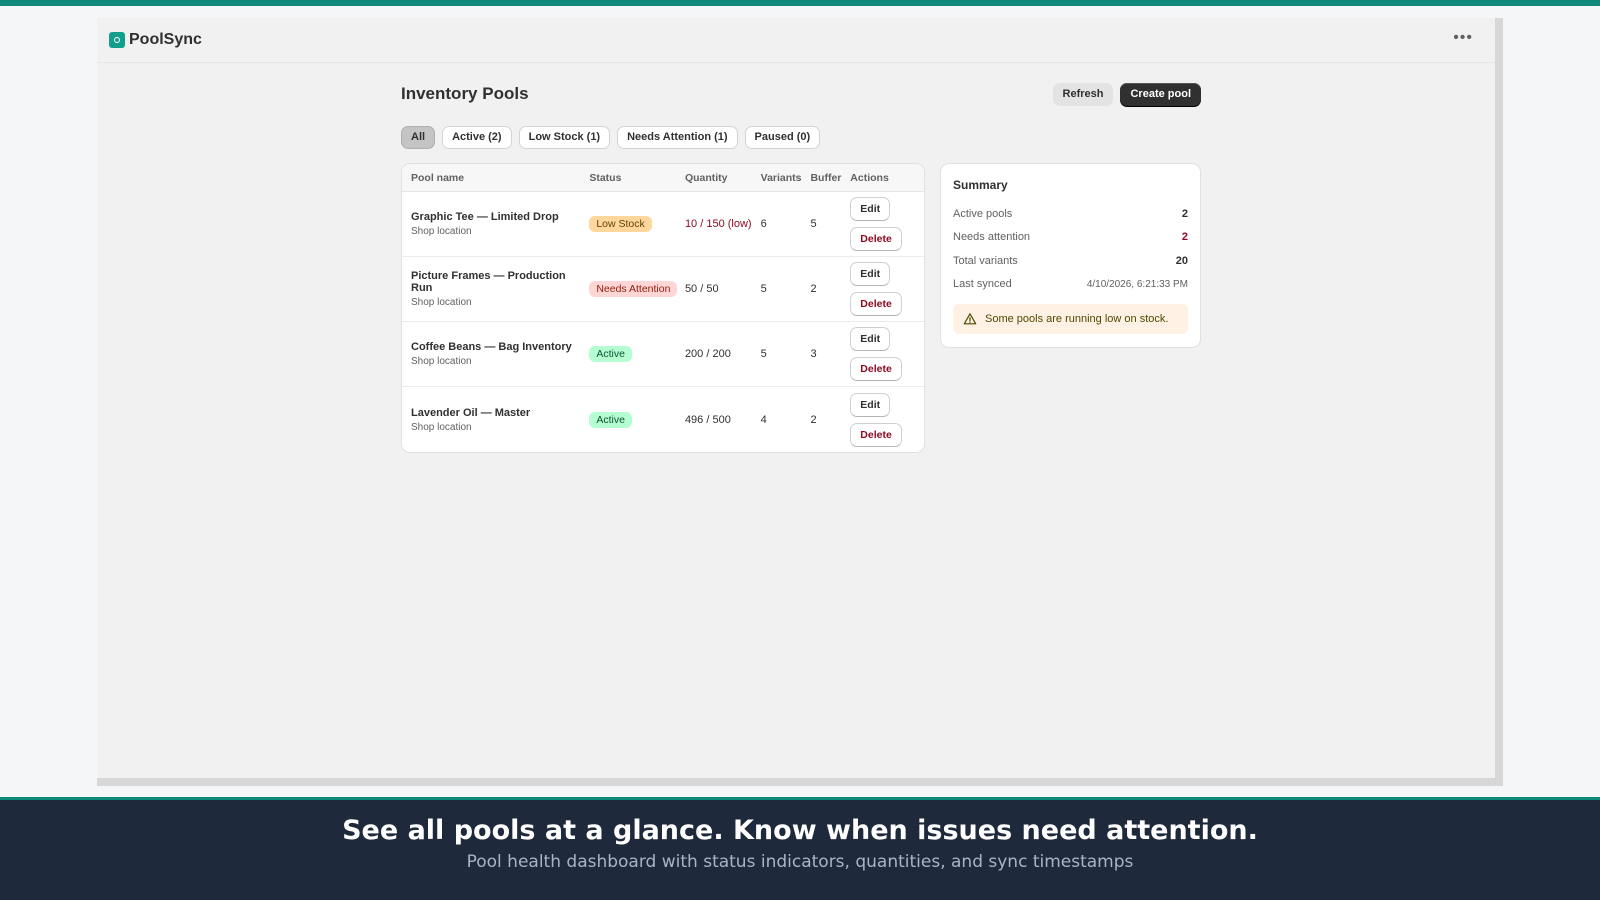 The width and height of the screenshot is (1600, 900). I want to click on header-status: Status, so click(637, 178).